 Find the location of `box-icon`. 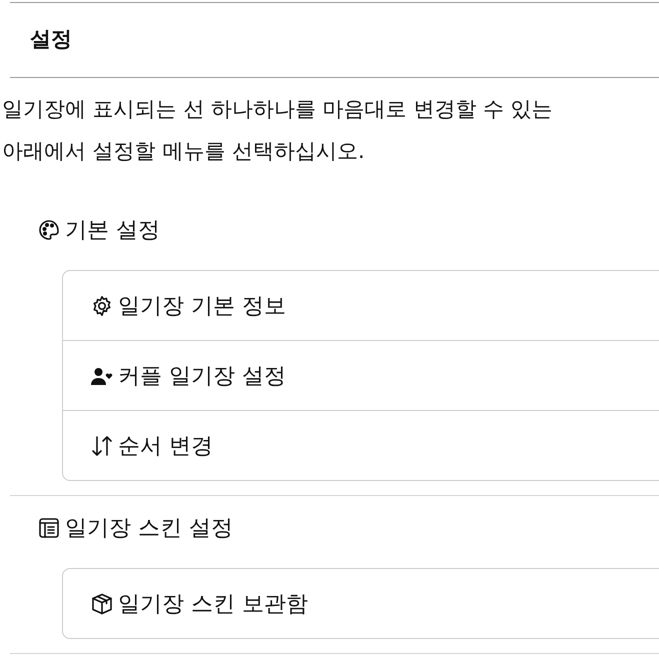

box-icon is located at coordinates (102, 604).